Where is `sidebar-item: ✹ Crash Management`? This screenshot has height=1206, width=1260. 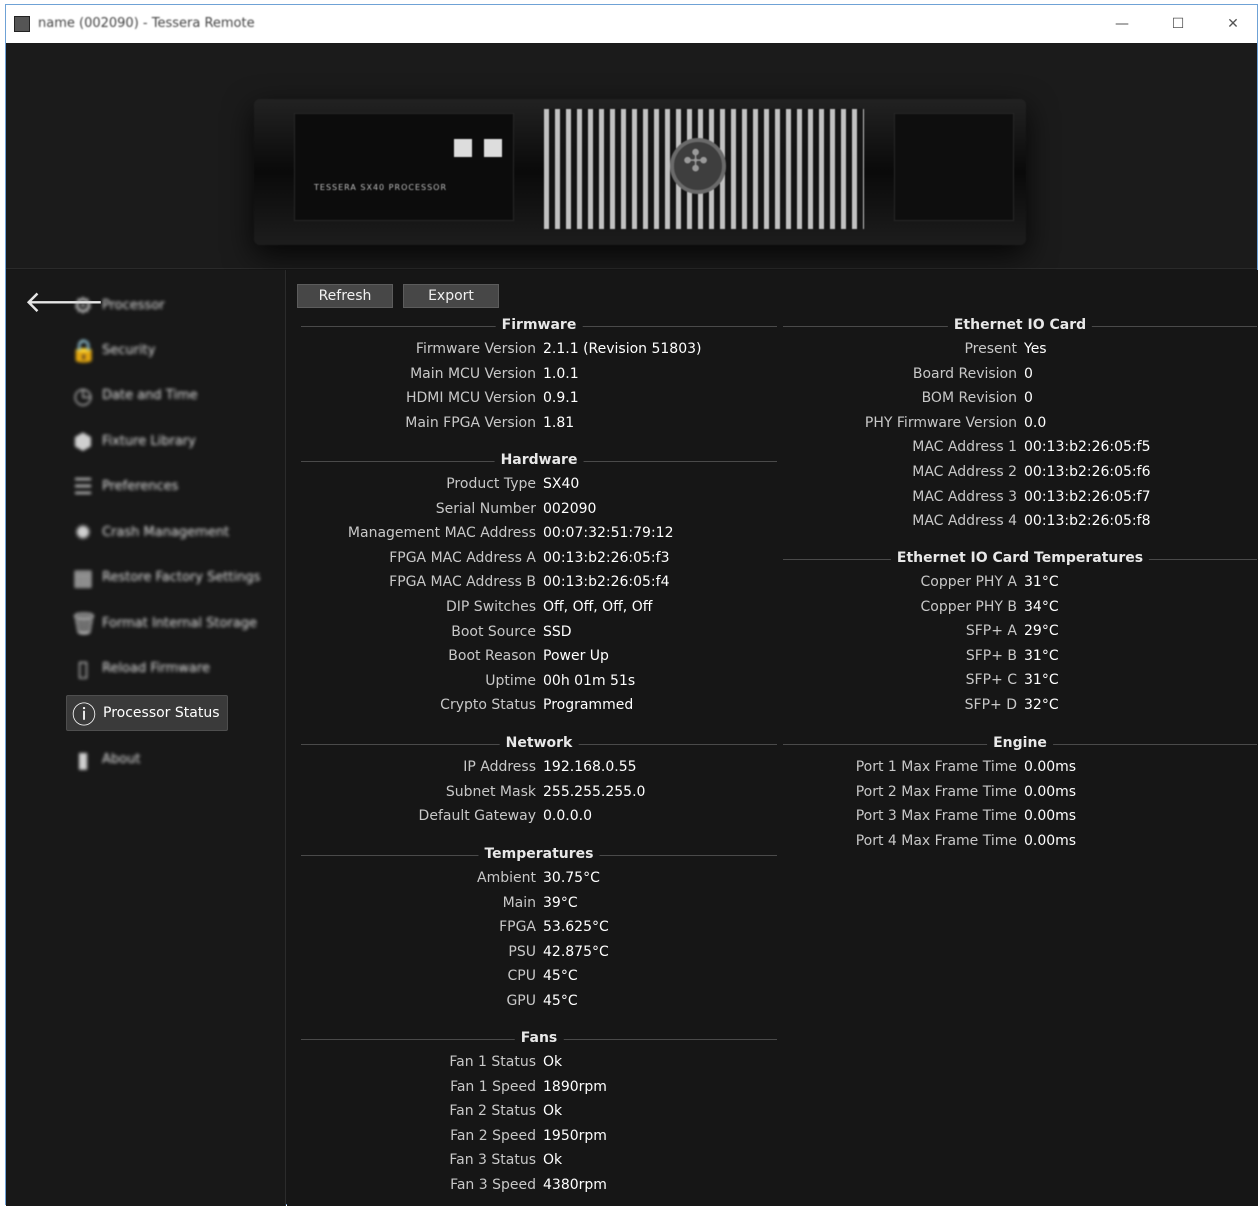
sidebar-item: ✹ Crash Management is located at coordinates (148, 533).